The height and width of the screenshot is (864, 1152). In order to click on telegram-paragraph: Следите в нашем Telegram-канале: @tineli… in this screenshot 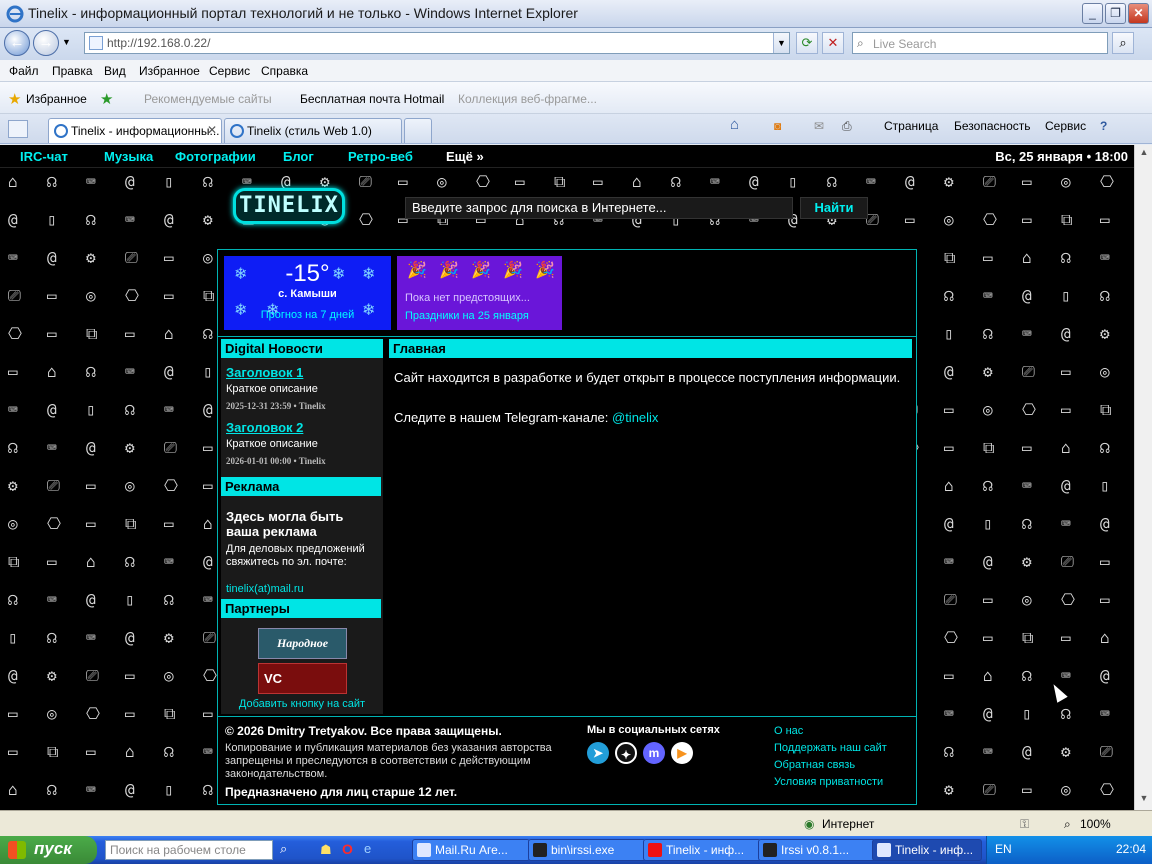, I will do `click(649, 418)`.